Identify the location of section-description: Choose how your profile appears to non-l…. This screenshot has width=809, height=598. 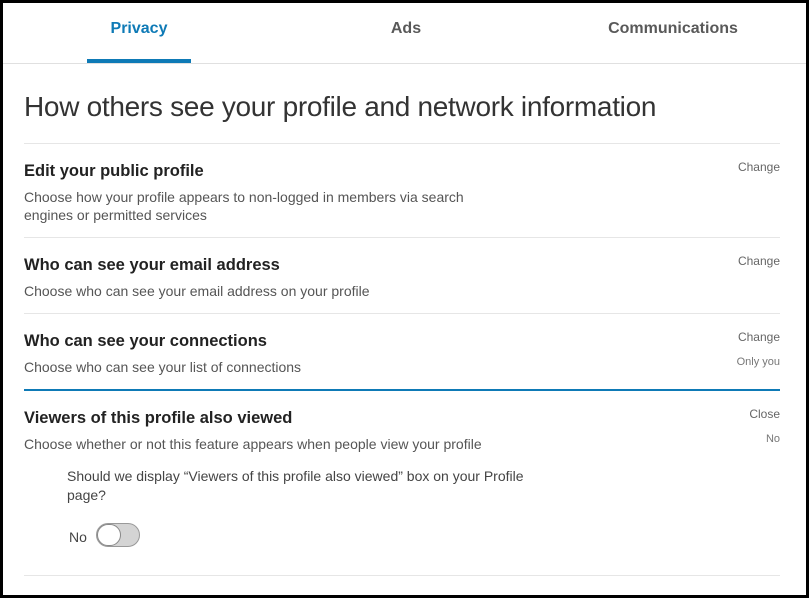
(244, 206).